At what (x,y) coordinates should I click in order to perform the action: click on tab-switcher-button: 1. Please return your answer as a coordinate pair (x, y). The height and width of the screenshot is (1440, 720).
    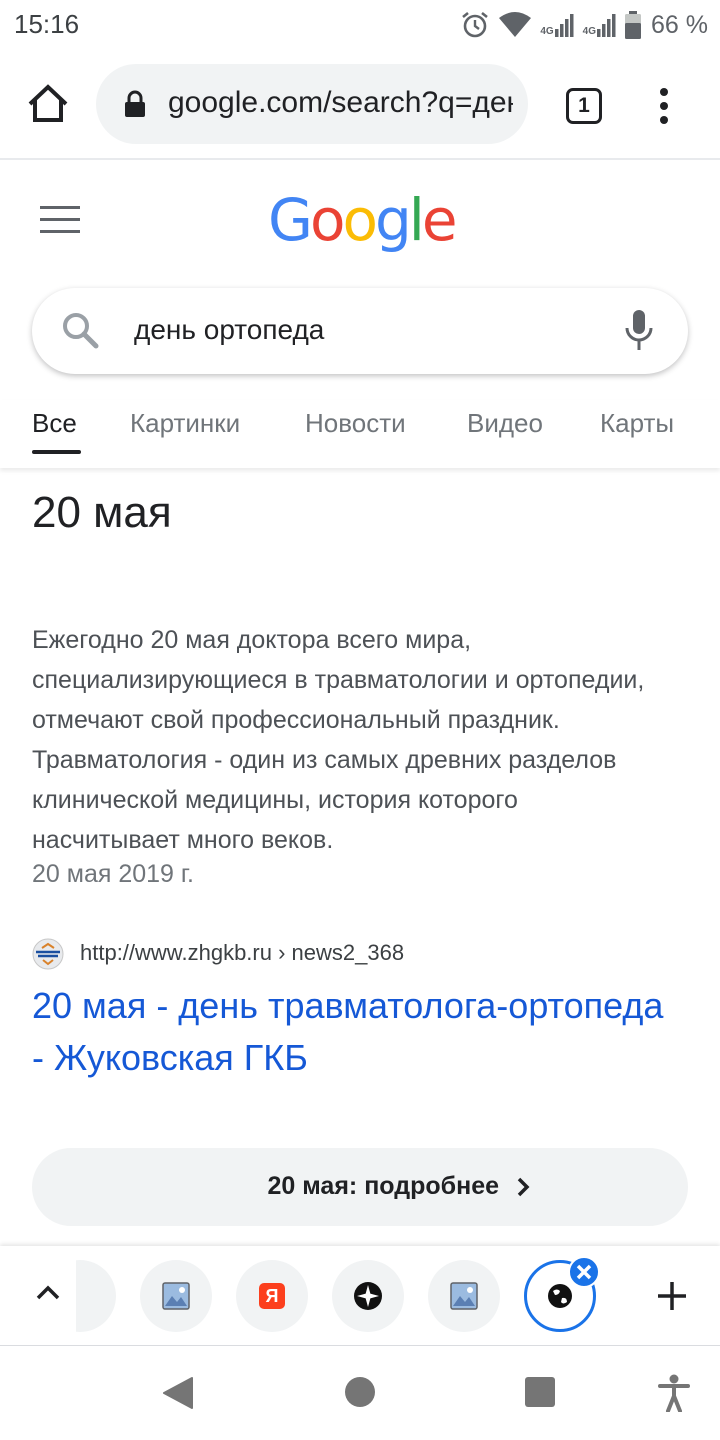
    Looking at the image, I should click on (584, 106).